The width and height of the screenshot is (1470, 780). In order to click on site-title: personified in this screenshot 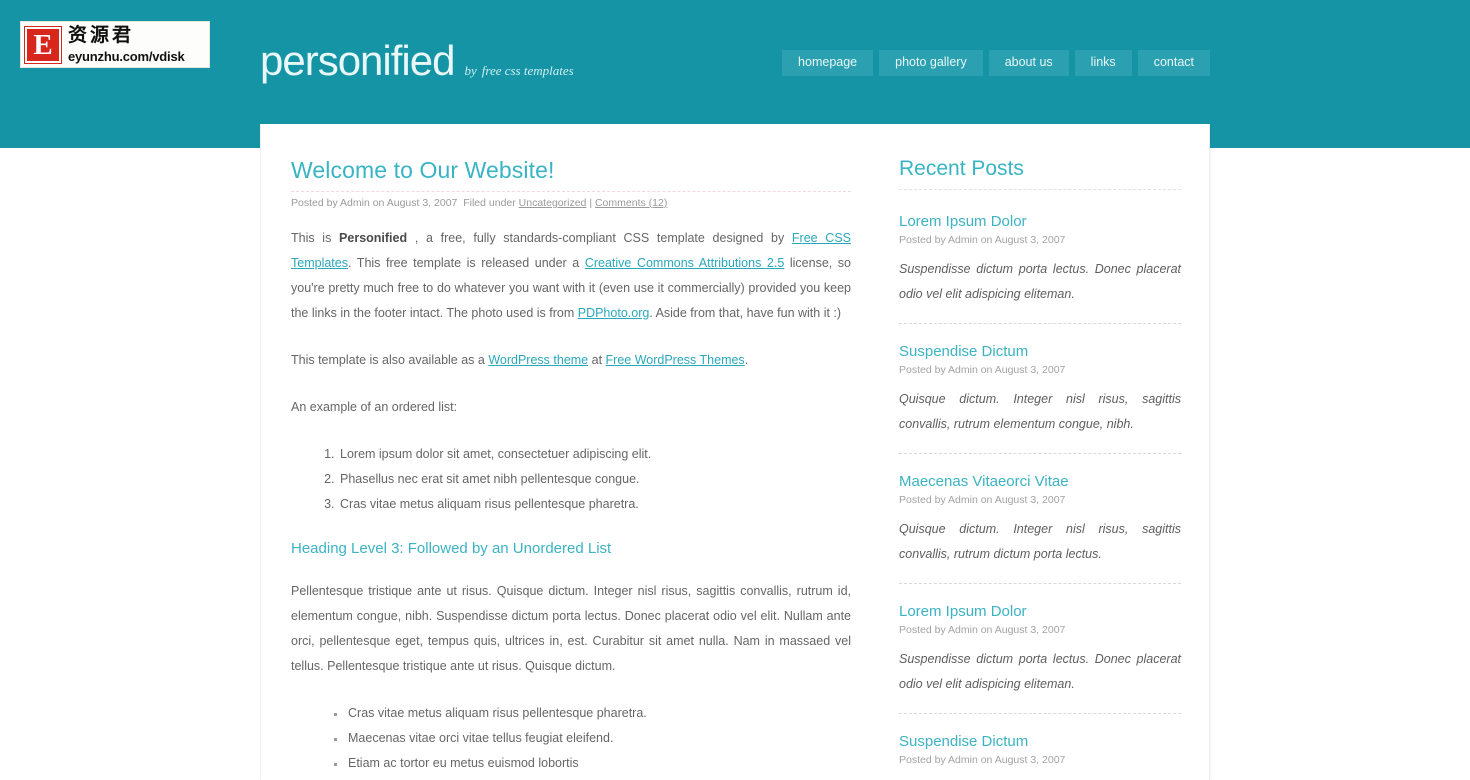, I will do `click(357, 60)`.